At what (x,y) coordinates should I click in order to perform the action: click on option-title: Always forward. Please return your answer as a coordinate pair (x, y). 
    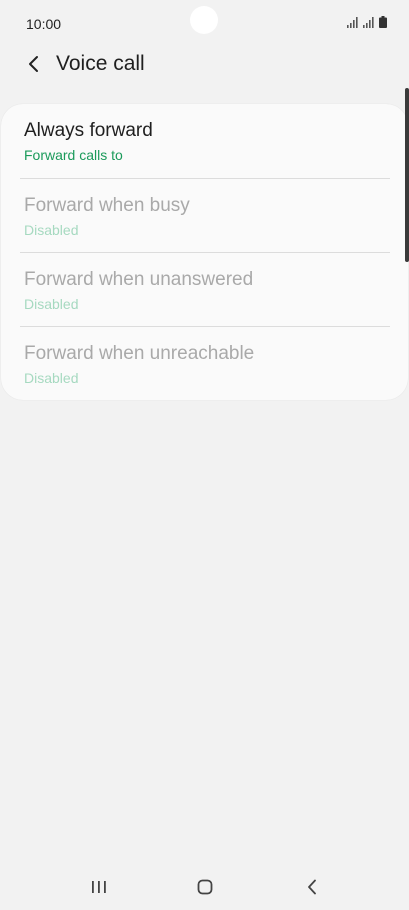
    Looking at the image, I should click on (88, 130).